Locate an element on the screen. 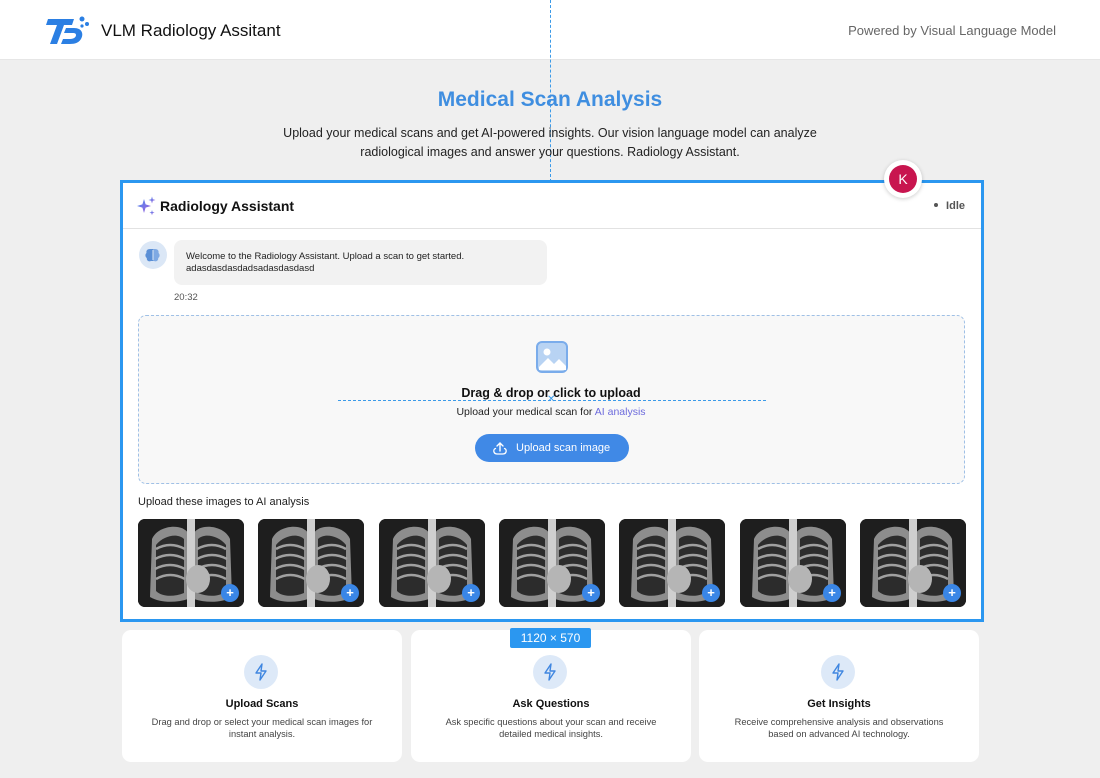 This screenshot has width=1100, height=778. dropzone-title: Drag & drop or click to upload is located at coordinates (551, 393).